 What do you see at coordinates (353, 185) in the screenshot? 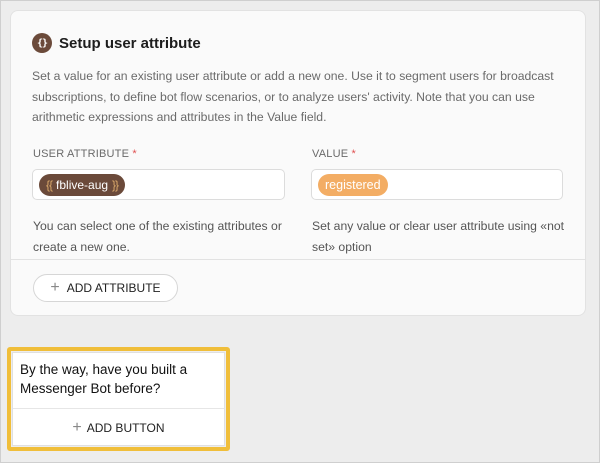
I see `value-chip: registered` at bounding box center [353, 185].